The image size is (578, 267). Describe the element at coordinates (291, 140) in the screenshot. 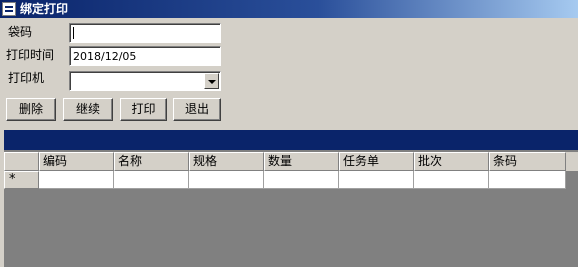

I see `grid-caption-bar` at that location.